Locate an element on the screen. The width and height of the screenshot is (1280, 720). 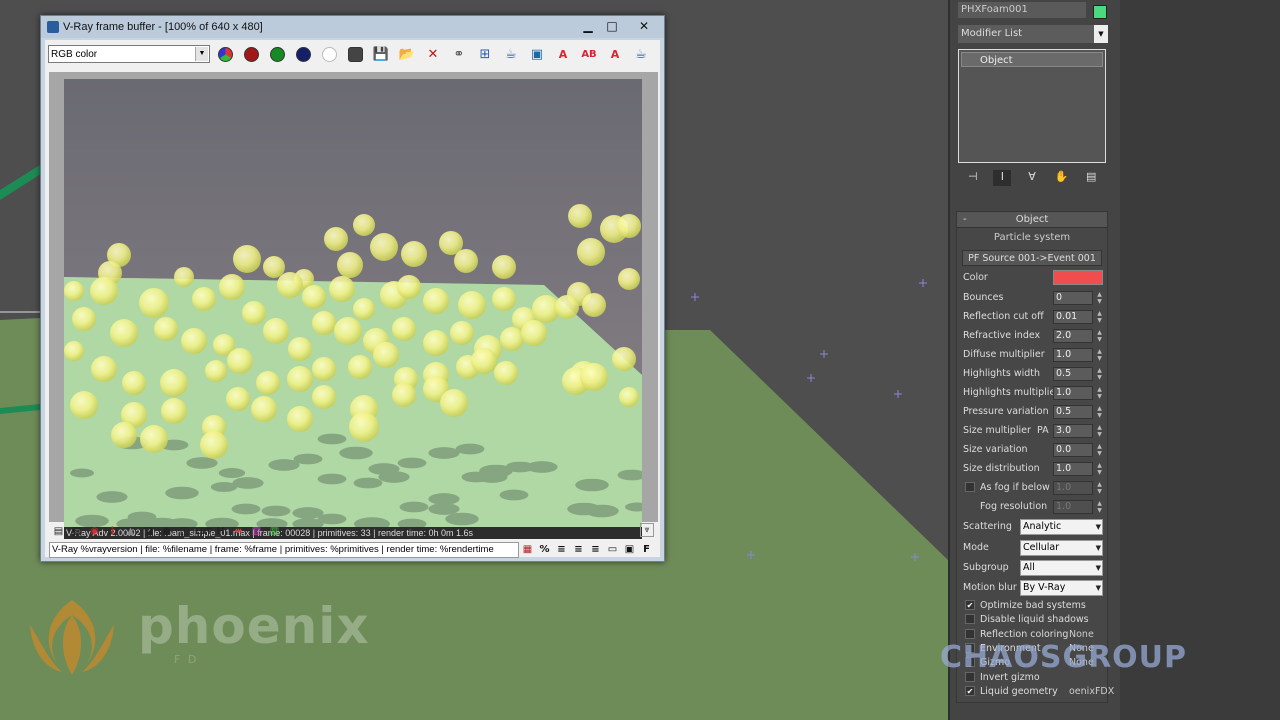
corrections-icon: ▲ is located at coordinates (130, 531).